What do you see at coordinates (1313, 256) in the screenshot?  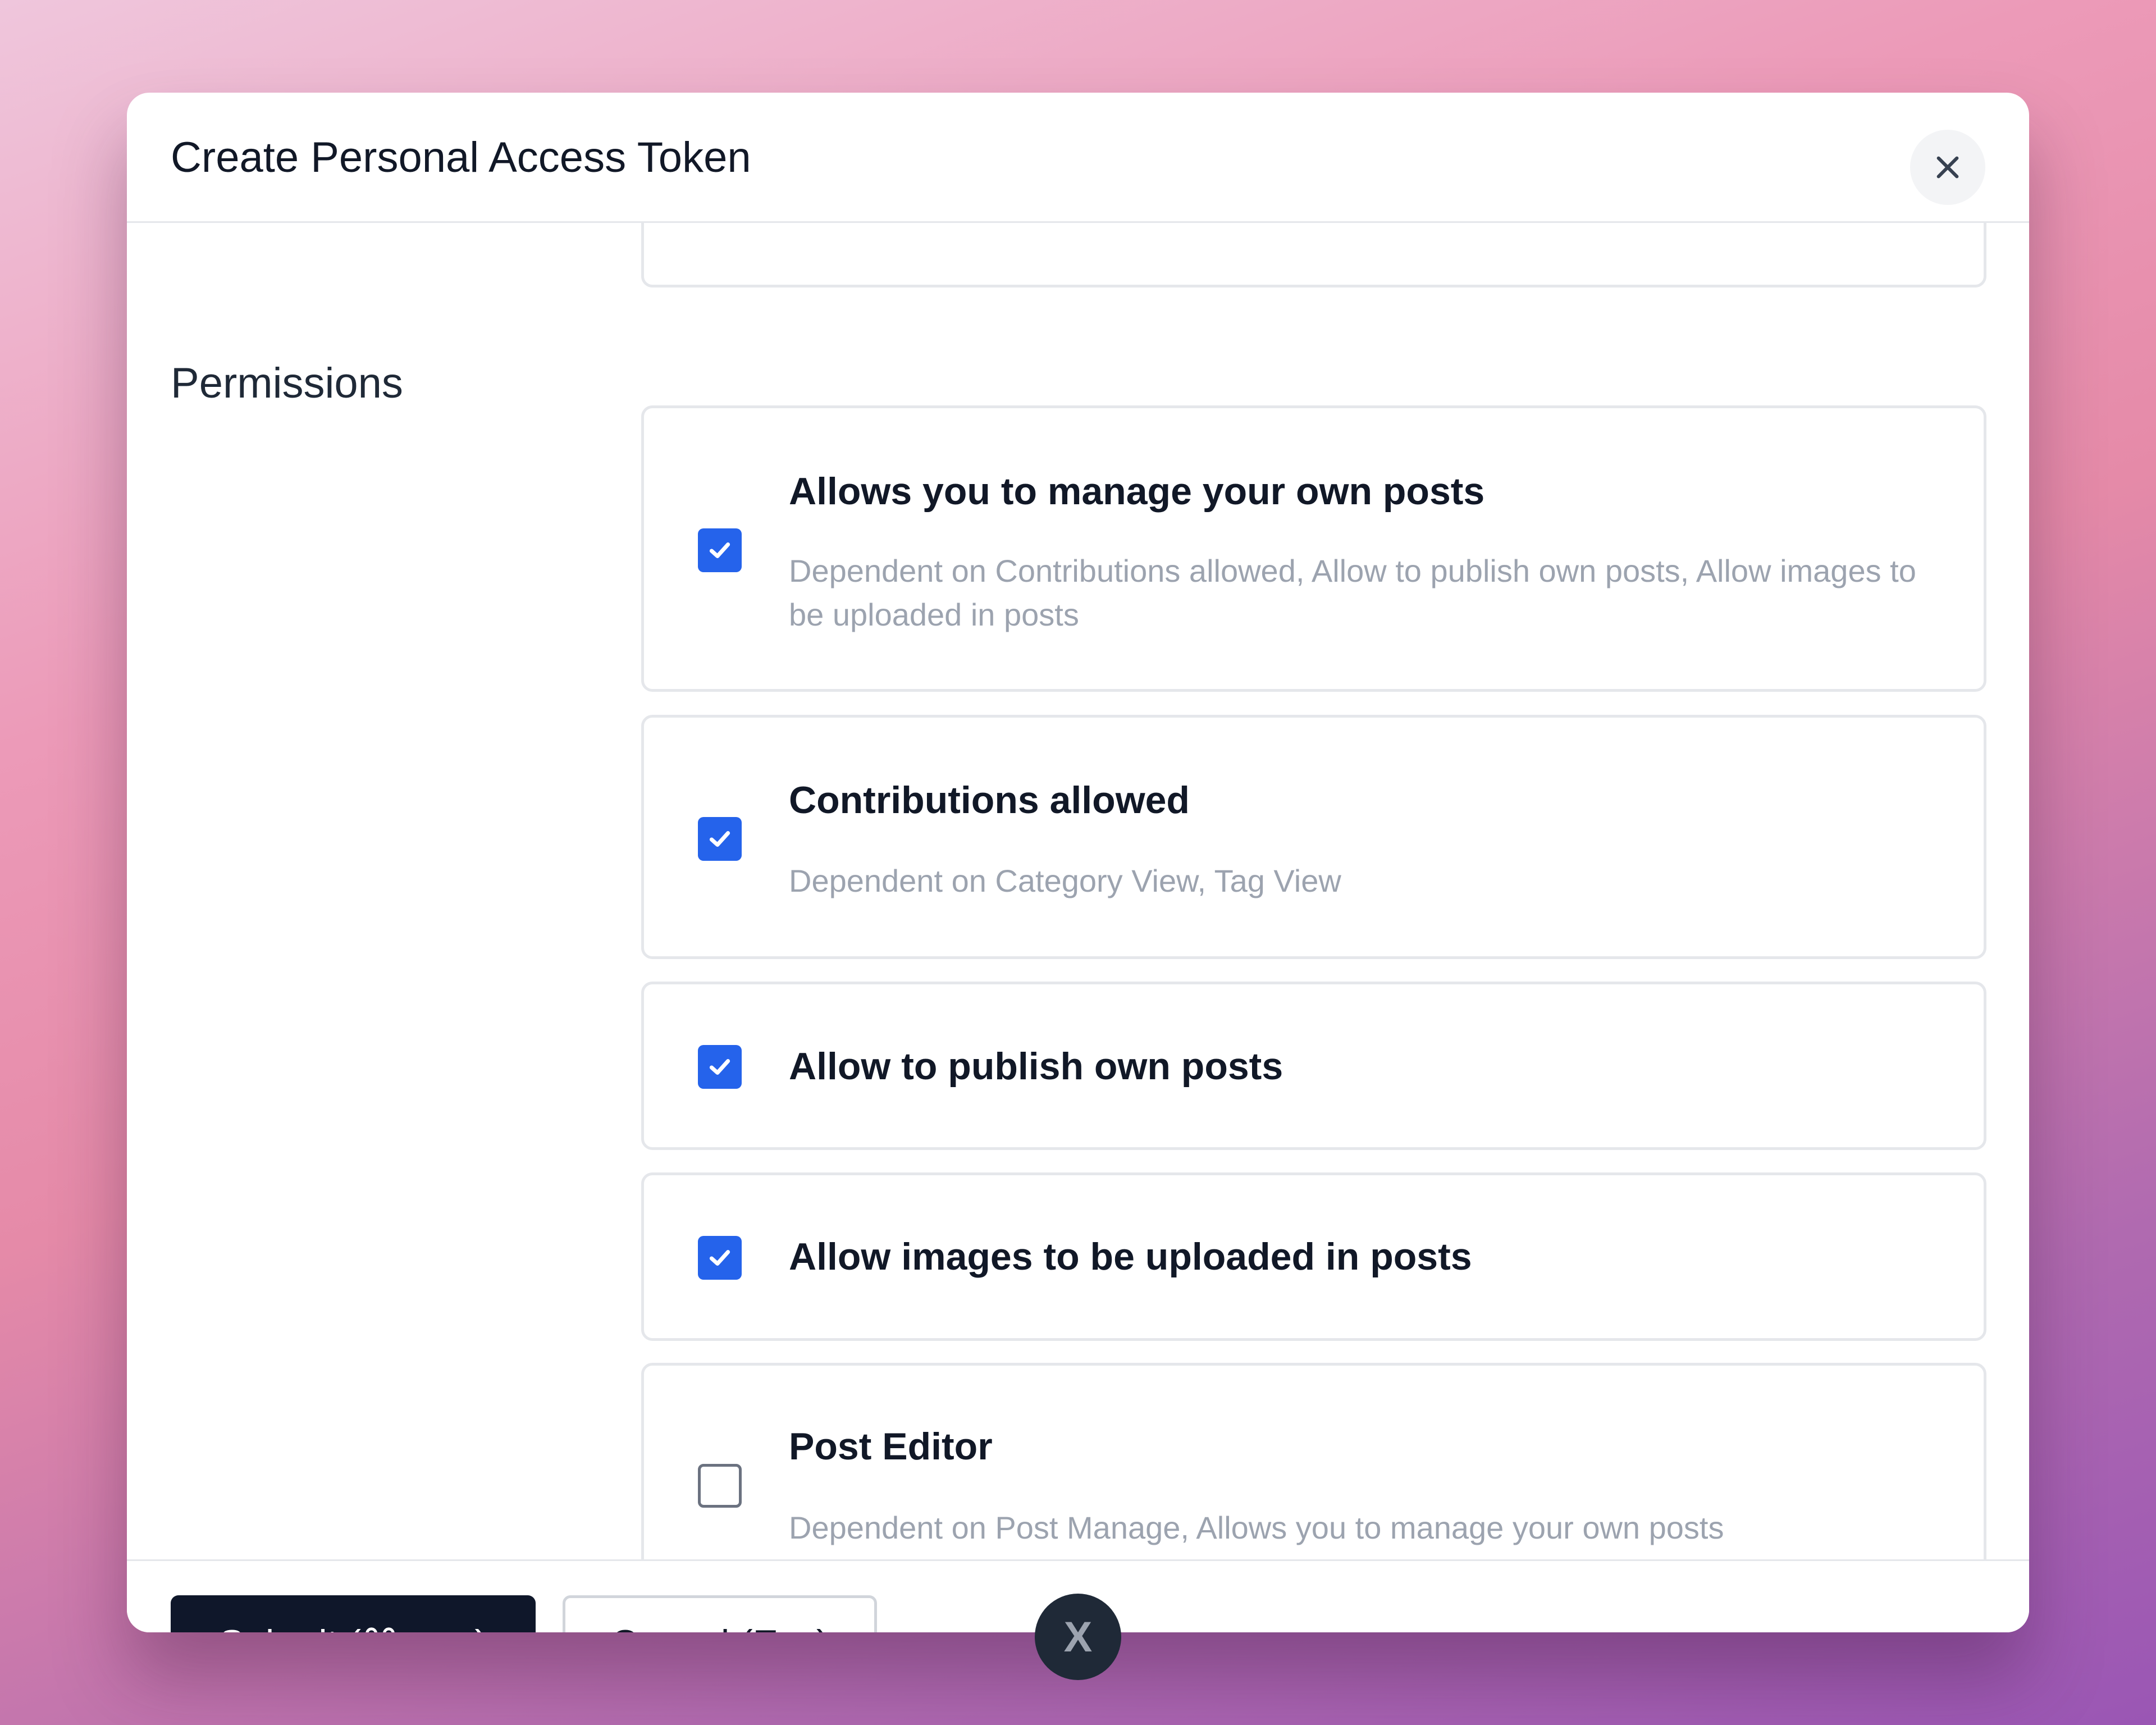 I see `permission-card-partial` at bounding box center [1313, 256].